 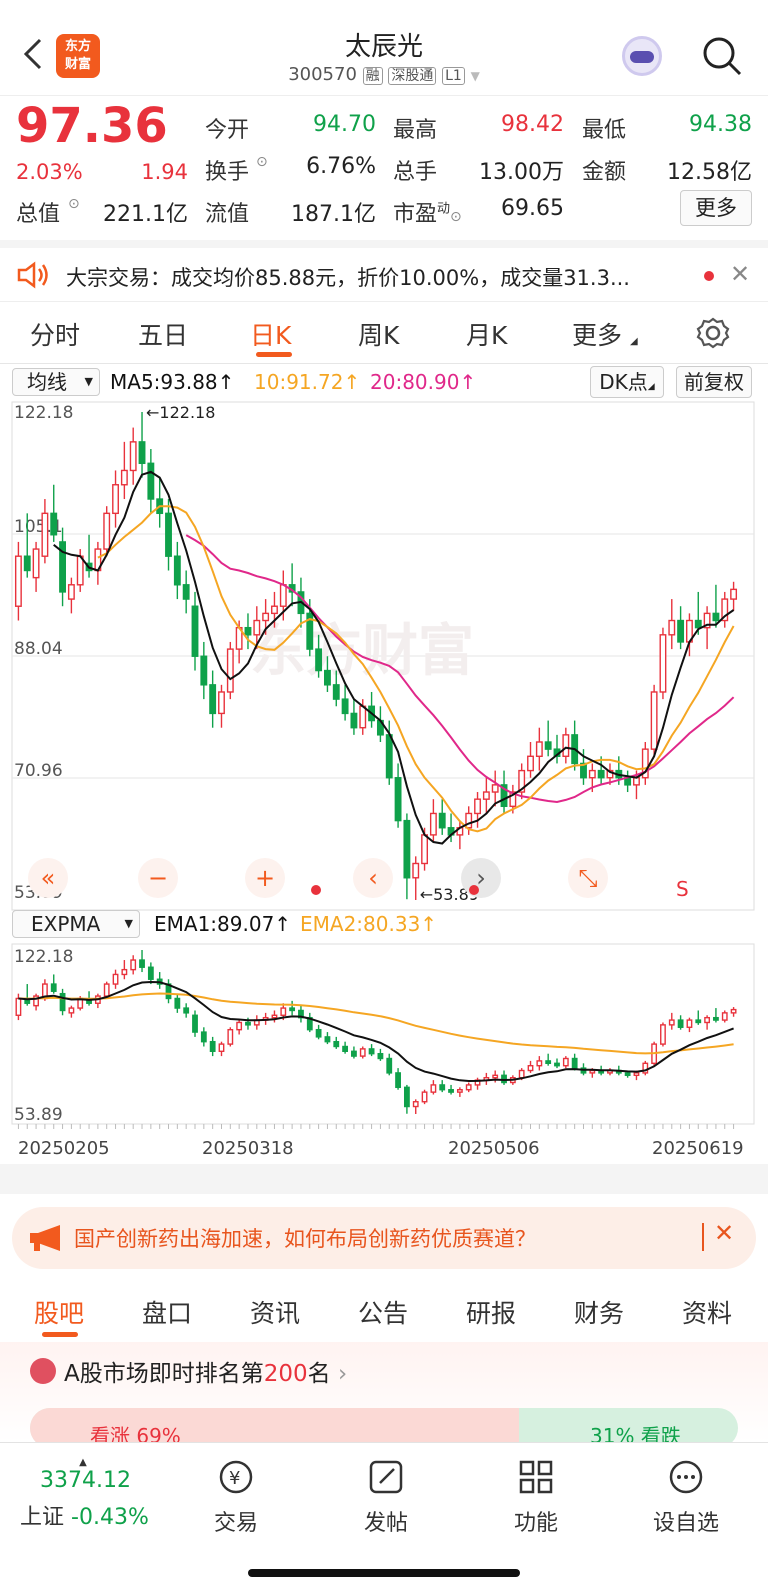 I want to click on indicator-select-label: 均线, so click(x=47, y=382).